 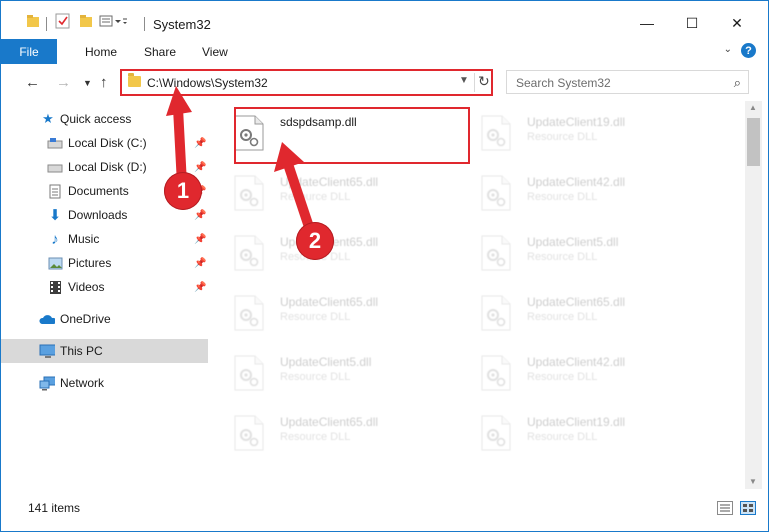 I want to click on music-icon: ♪, so click(x=55, y=239).